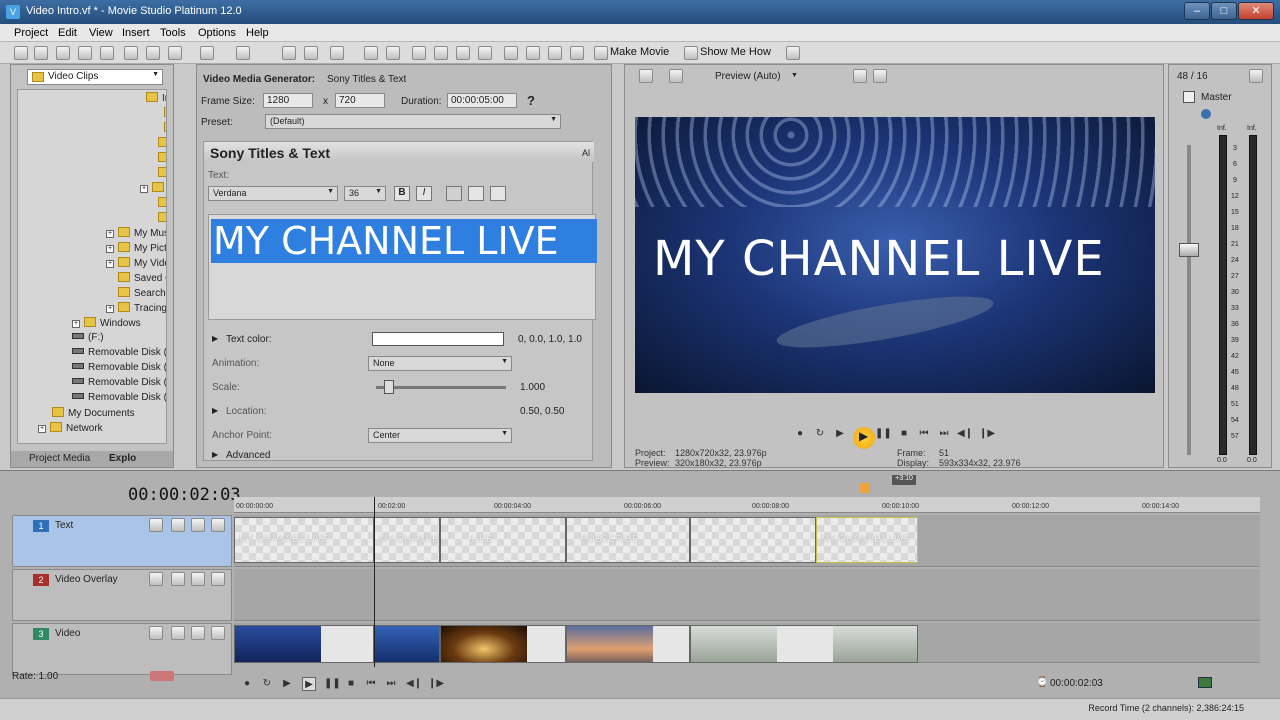 This screenshot has height=720, width=1280. I want to click on tree-item: + Windows, so click(106, 324).